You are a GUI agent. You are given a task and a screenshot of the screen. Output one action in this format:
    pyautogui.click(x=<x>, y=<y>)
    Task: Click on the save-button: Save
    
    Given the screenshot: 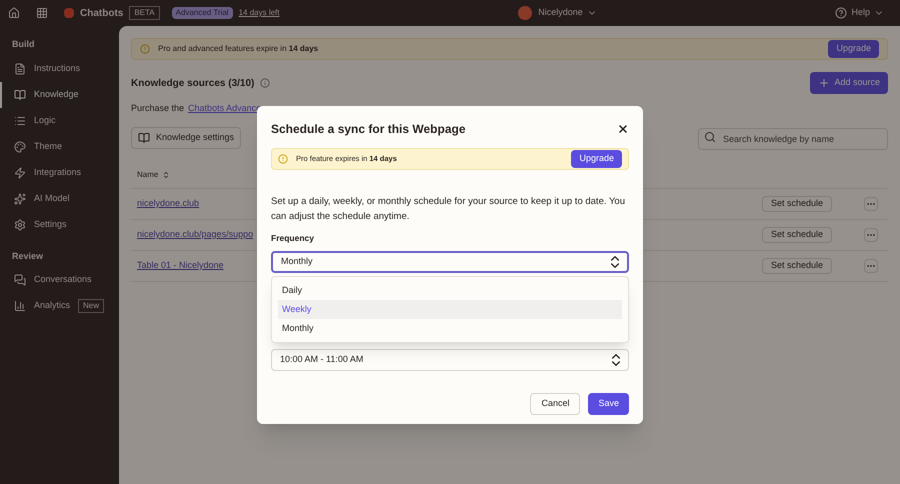 What is the action you would take?
    pyautogui.click(x=608, y=403)
    